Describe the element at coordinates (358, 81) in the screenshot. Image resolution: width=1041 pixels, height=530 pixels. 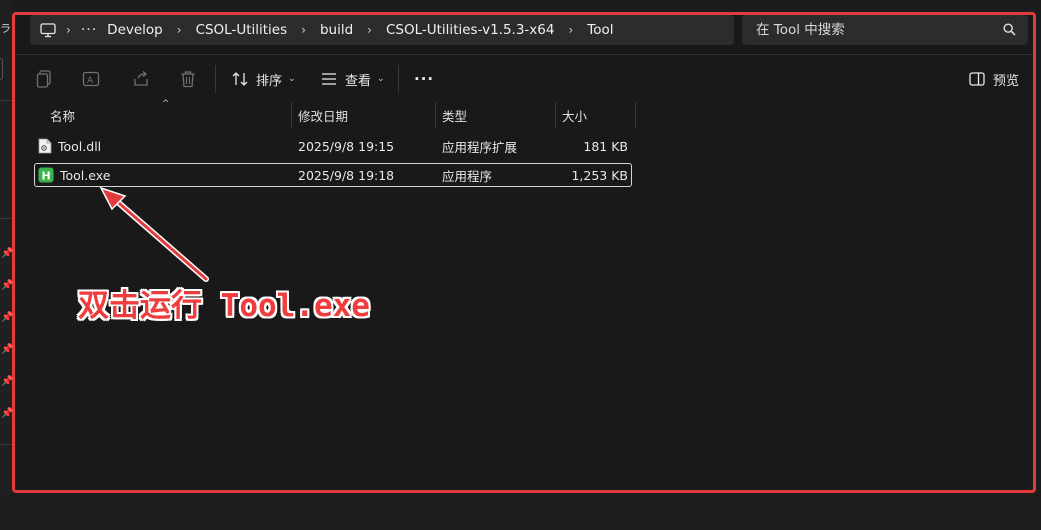
I see `view-label: 查看` at that location.